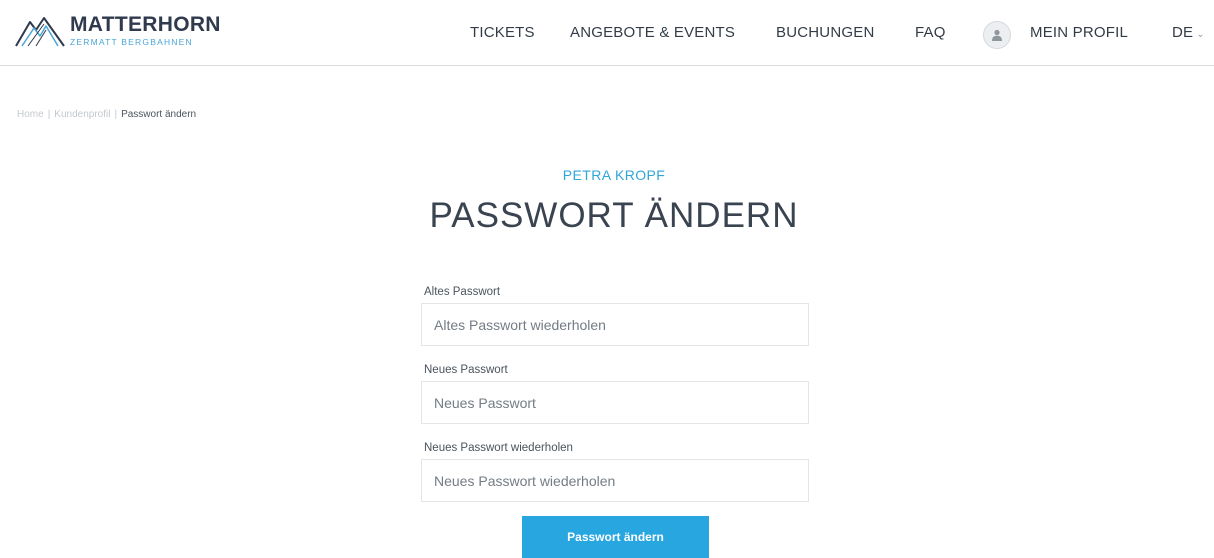 The image size is (1214, 558). I want to click on page-title: PASSWORT ÄNDERN, so click(614, 215).